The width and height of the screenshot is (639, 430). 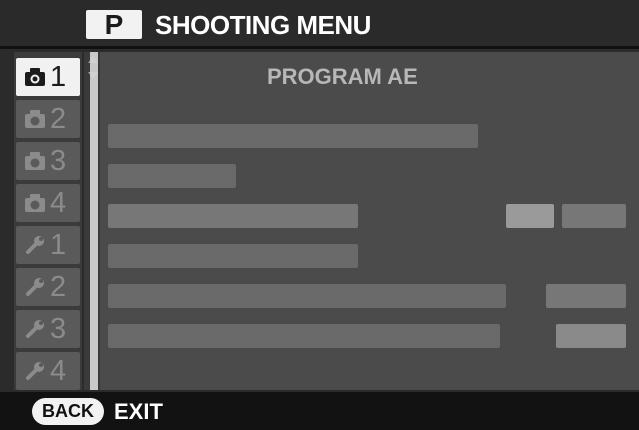 What do you see at coordinates (319, 411) in the screenshot?
I see `menu-footer: BACK EXIT` at bounding box center [319, 411].